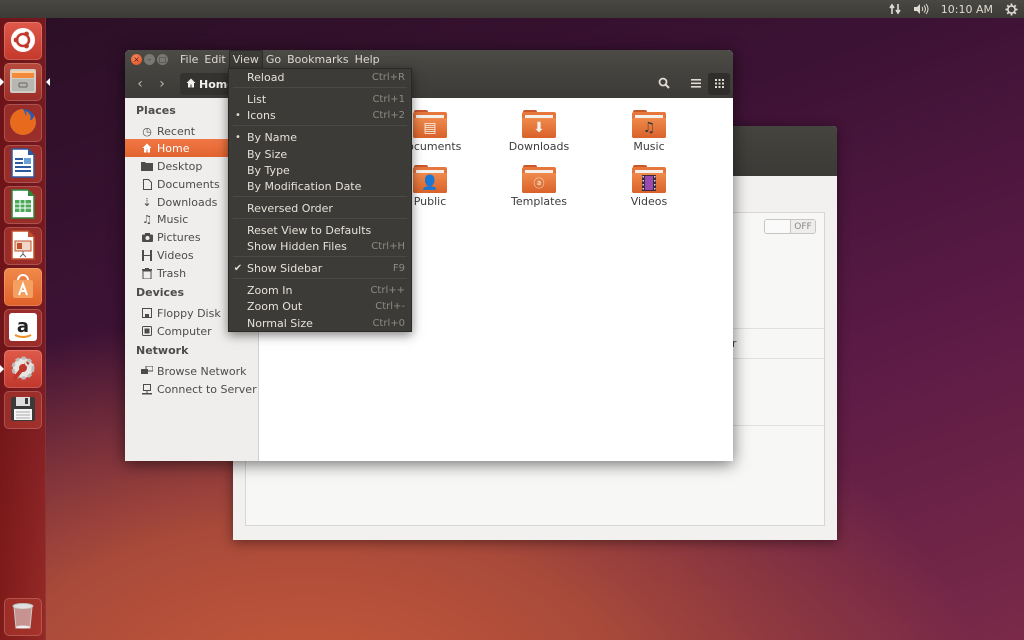  Describe the element at coordinates (192, 371) in the screenshot. I see `sidebar-item-browse-network: Browse Network` at that location.